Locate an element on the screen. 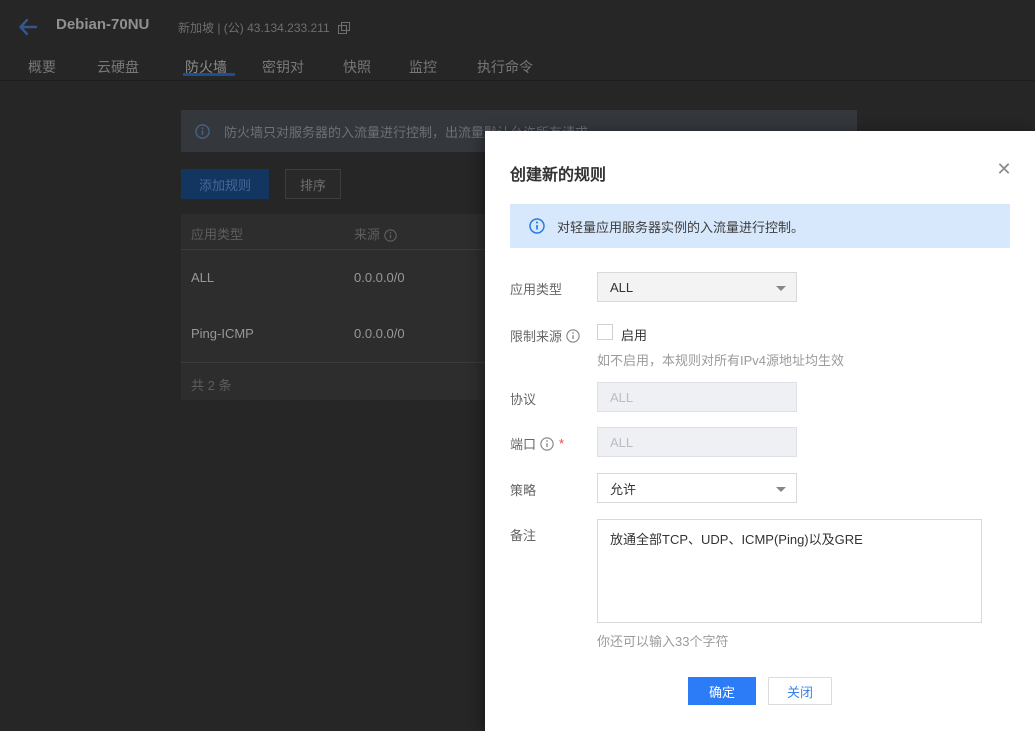  total-count: 共 2 条 is located at coordinates (211, 385).